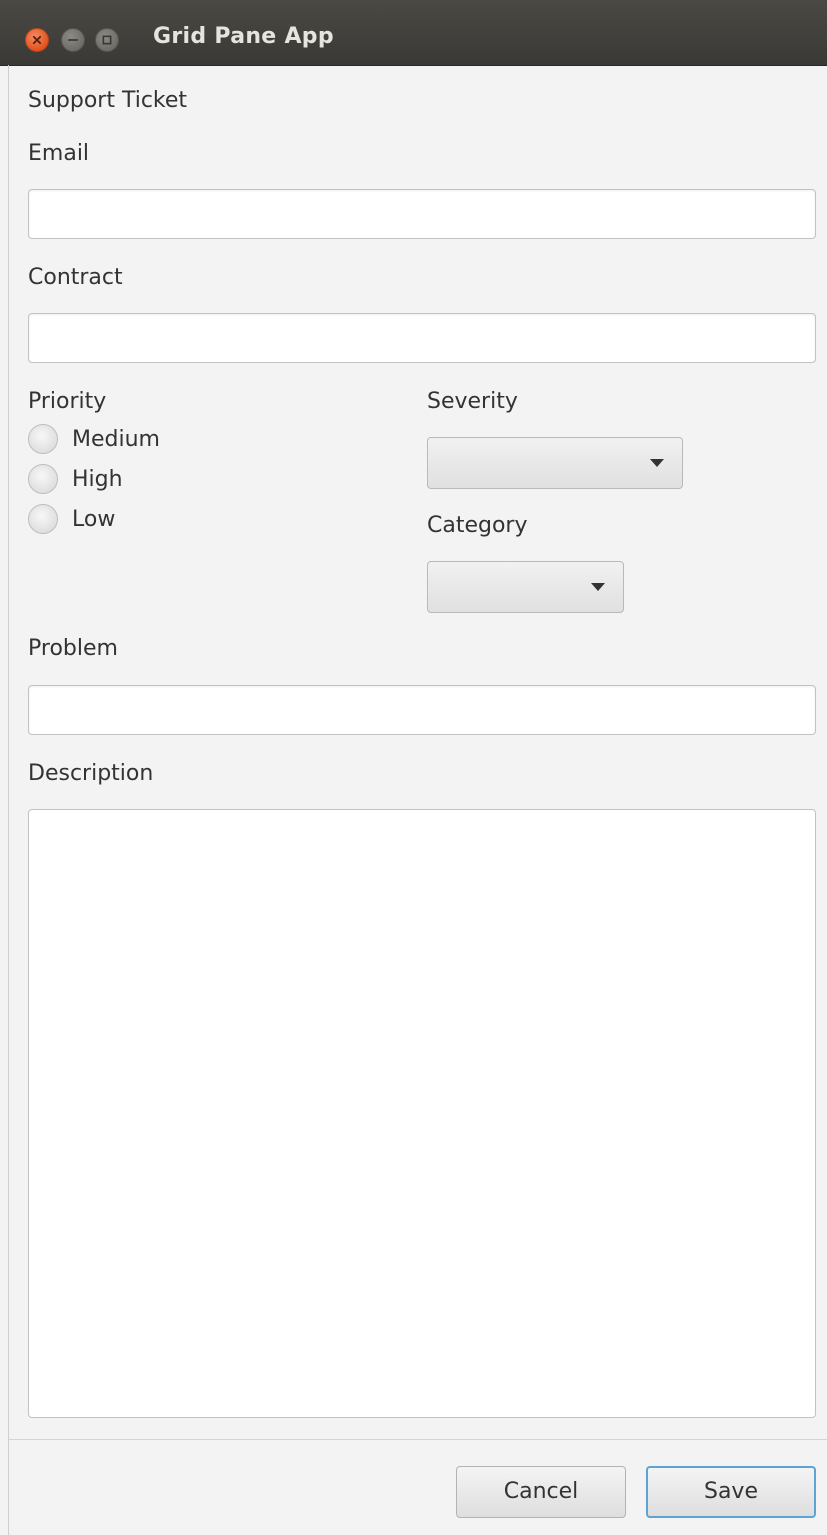  Describe the element at coordinates (91, 773) in the screenshot. I see `description-label: Description` at that location.